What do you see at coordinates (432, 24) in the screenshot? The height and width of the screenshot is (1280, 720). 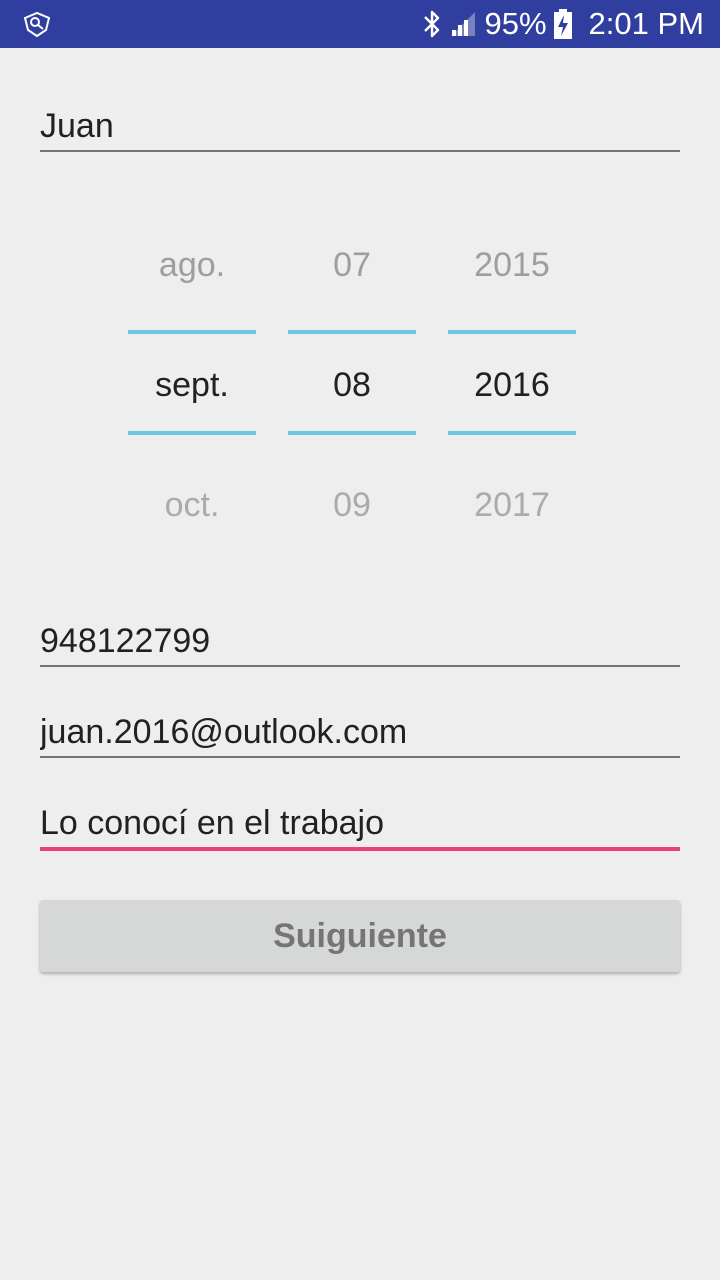 I see `bluetooth-icon` at bounding box center [432, 24].